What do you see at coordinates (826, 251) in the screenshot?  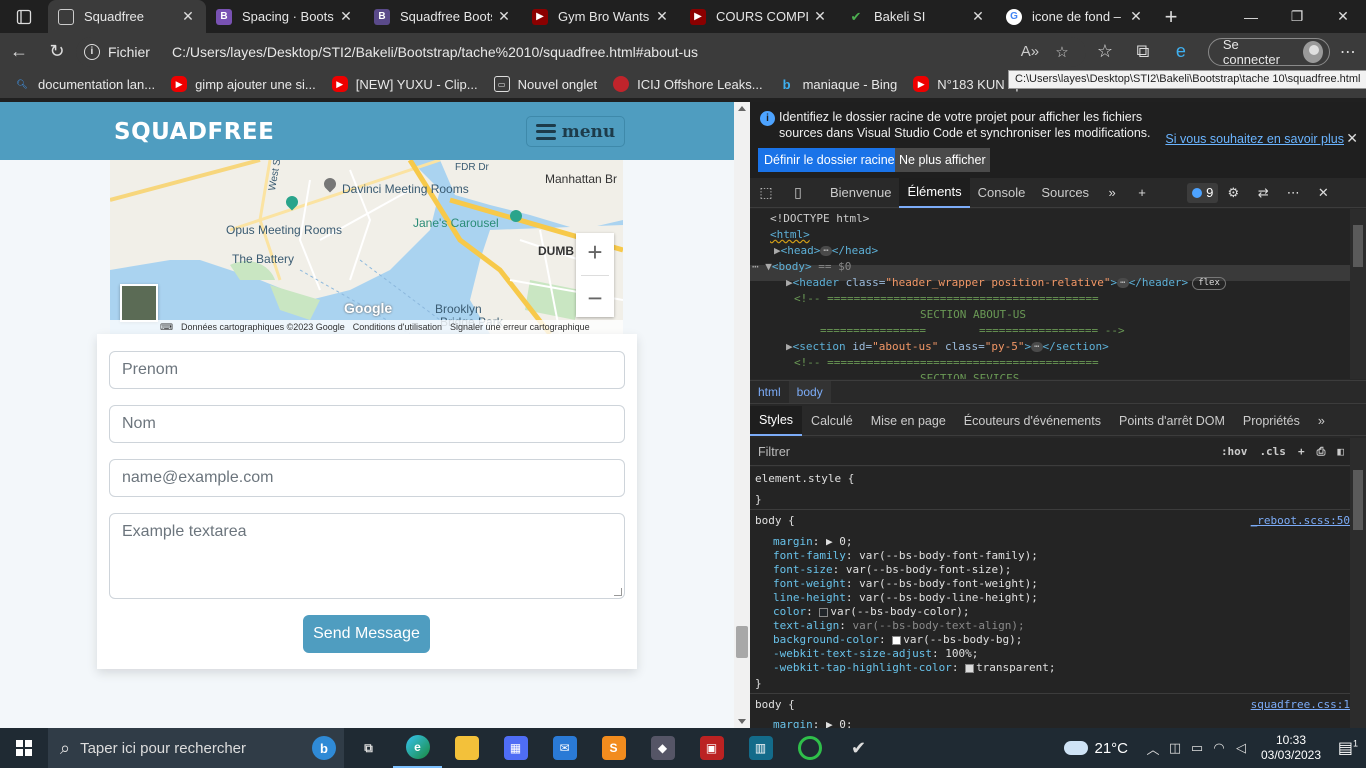 I see `dom-head: ▶<head> ⋯ </head>` at bounding box center [826, 251].